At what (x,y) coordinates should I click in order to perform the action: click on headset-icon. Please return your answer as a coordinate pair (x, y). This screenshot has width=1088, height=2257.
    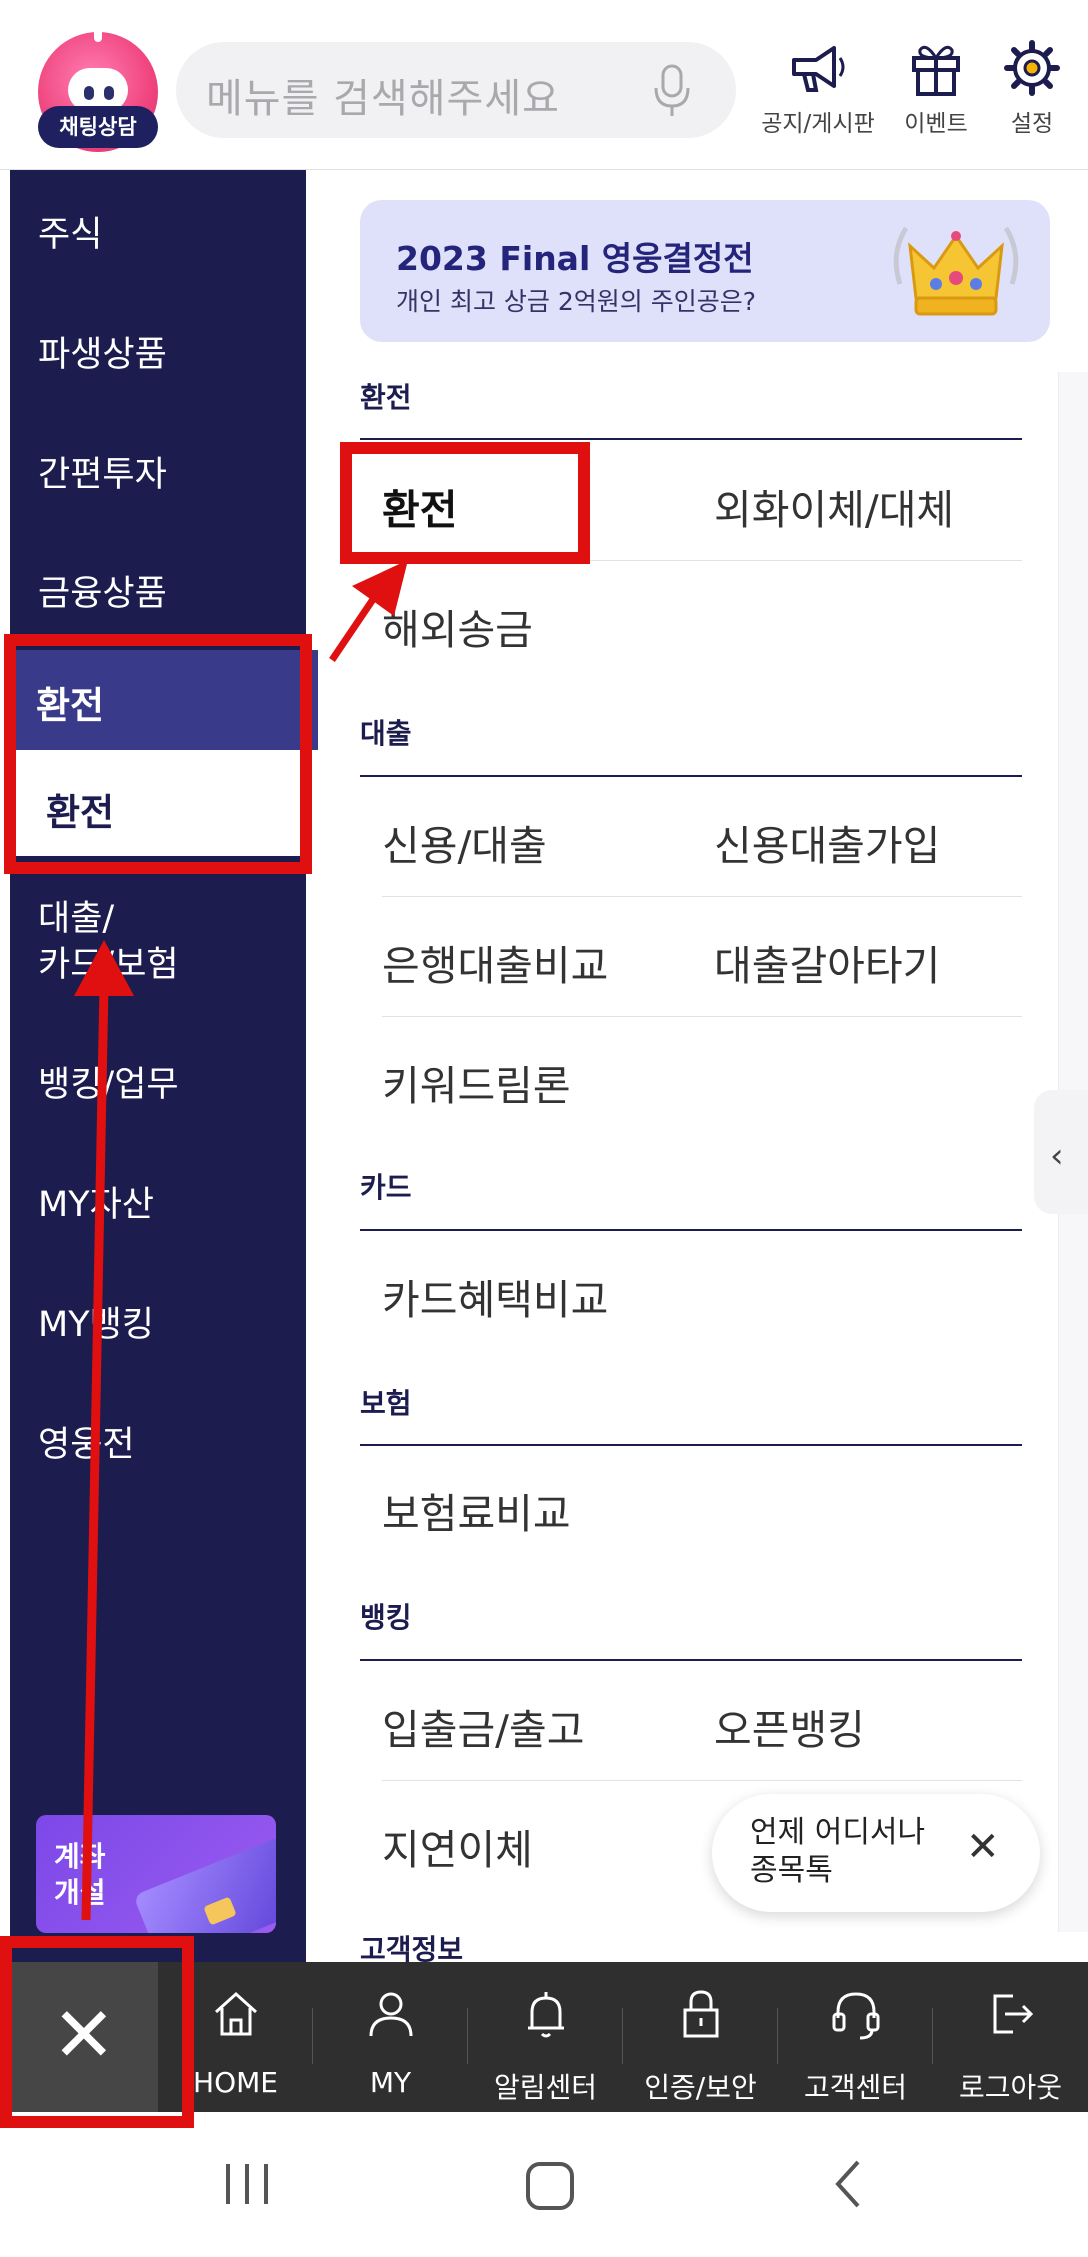
    Looking at the image, I should click on (855, 2016).